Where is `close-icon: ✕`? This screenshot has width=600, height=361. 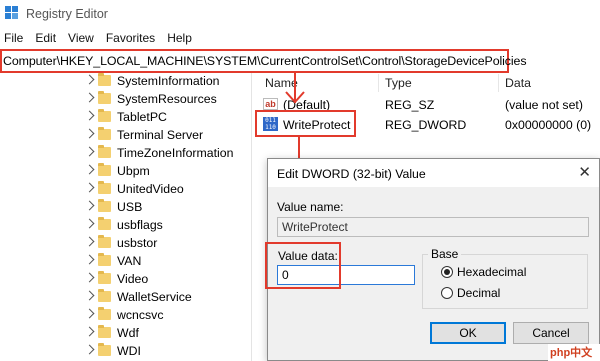
close-icon: ✕ is located at coordinates (584, 172).